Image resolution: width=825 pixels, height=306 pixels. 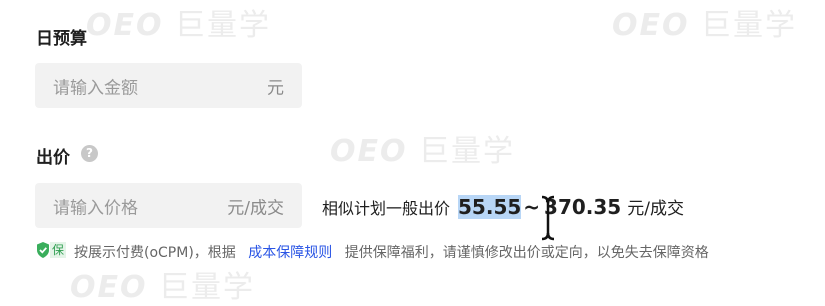 What do you see at coordinates (53, 158) in the screenshot?
I see `bid-title: 出价` at bounding box center [53, 158].